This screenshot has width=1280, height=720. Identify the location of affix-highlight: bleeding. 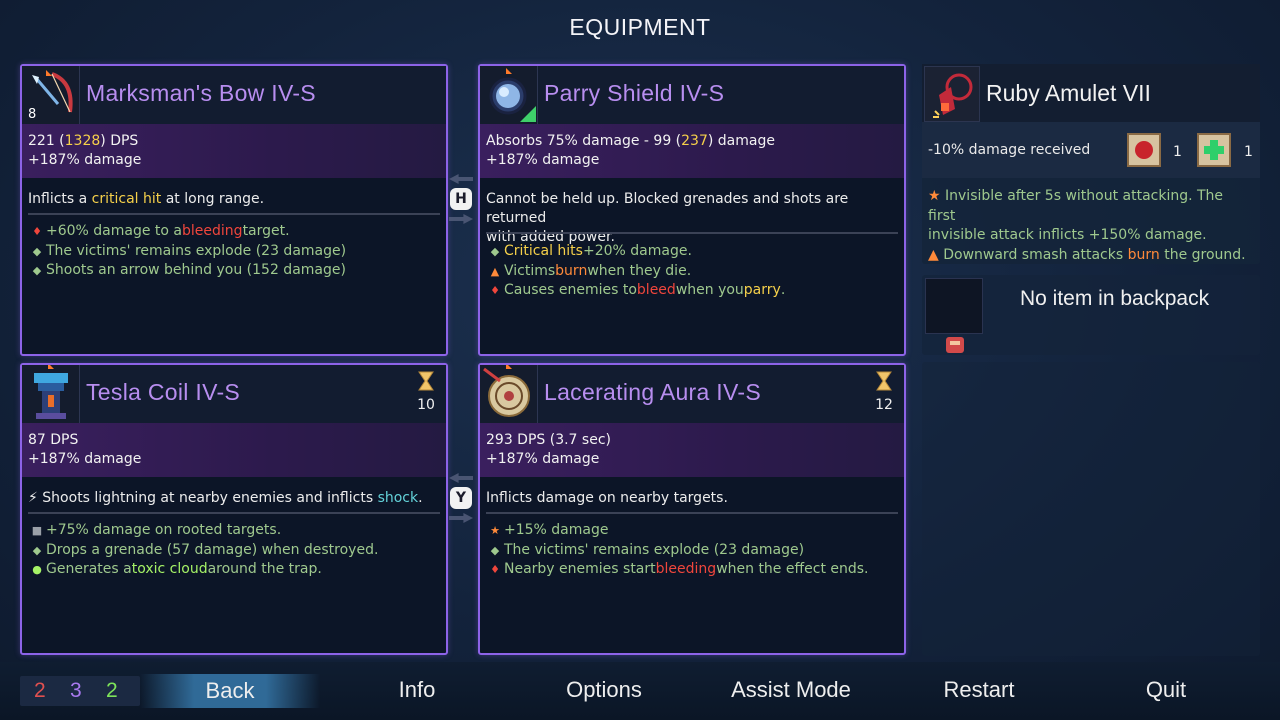
(686, 569).